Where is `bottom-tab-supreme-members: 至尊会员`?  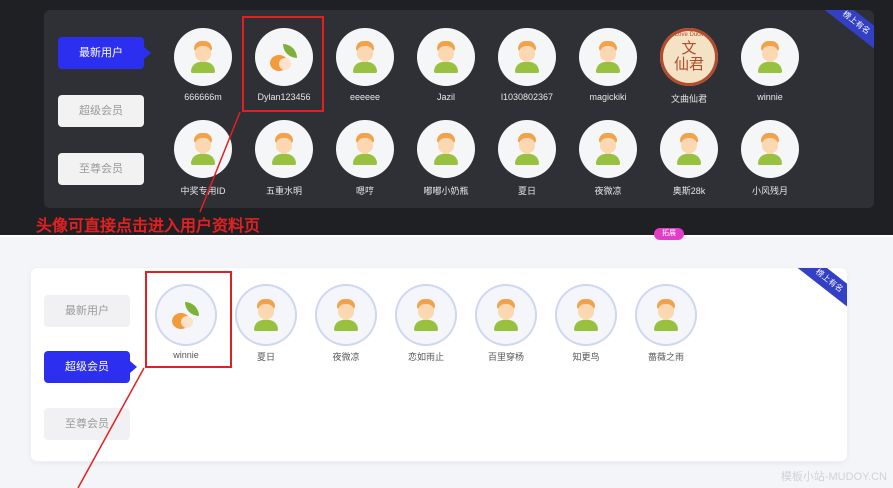
bottom-tab-supreme-members: 至尊会员 is located at coordinates (87, 424).